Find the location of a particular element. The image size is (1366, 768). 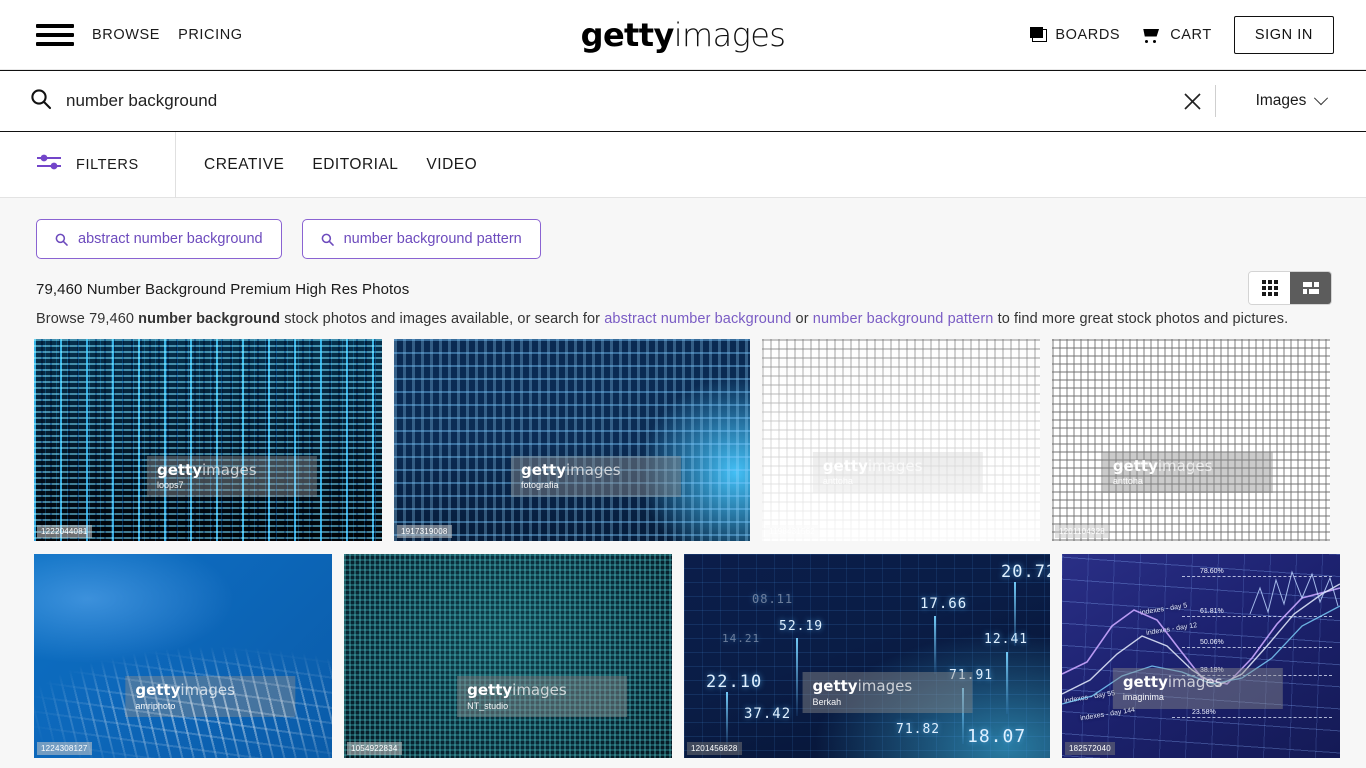

filters-button: FILTERS is located at coordinates (87, 164).